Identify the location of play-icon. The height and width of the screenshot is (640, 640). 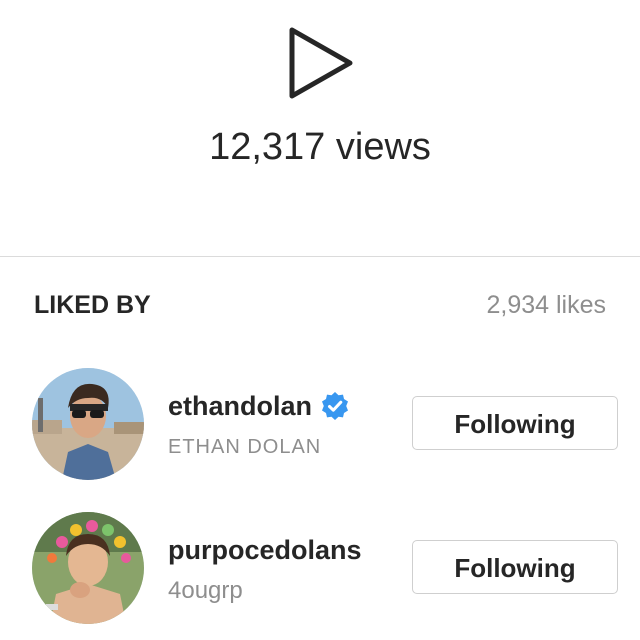
(320, 63).